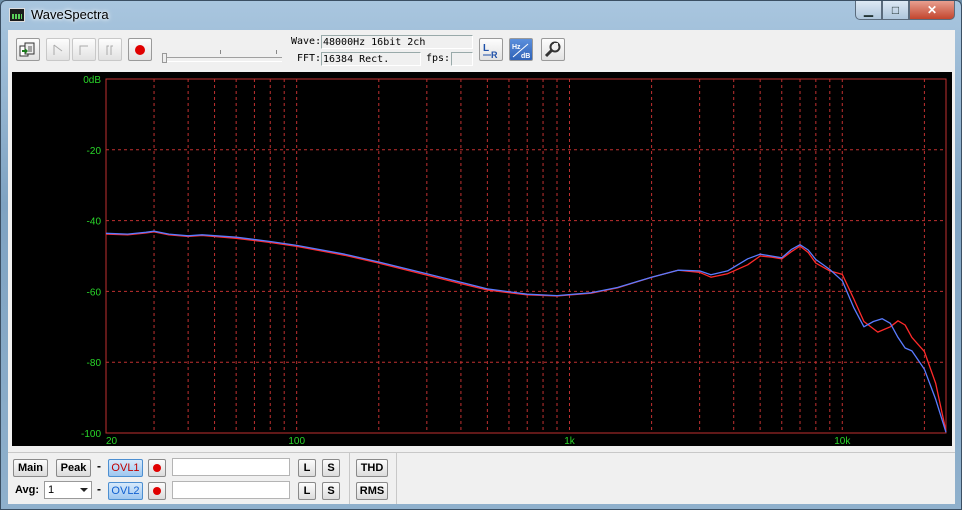  Describe the element at coordinates (94, 222) in the screenshot. I see `y-tick-label: -40` at that location.